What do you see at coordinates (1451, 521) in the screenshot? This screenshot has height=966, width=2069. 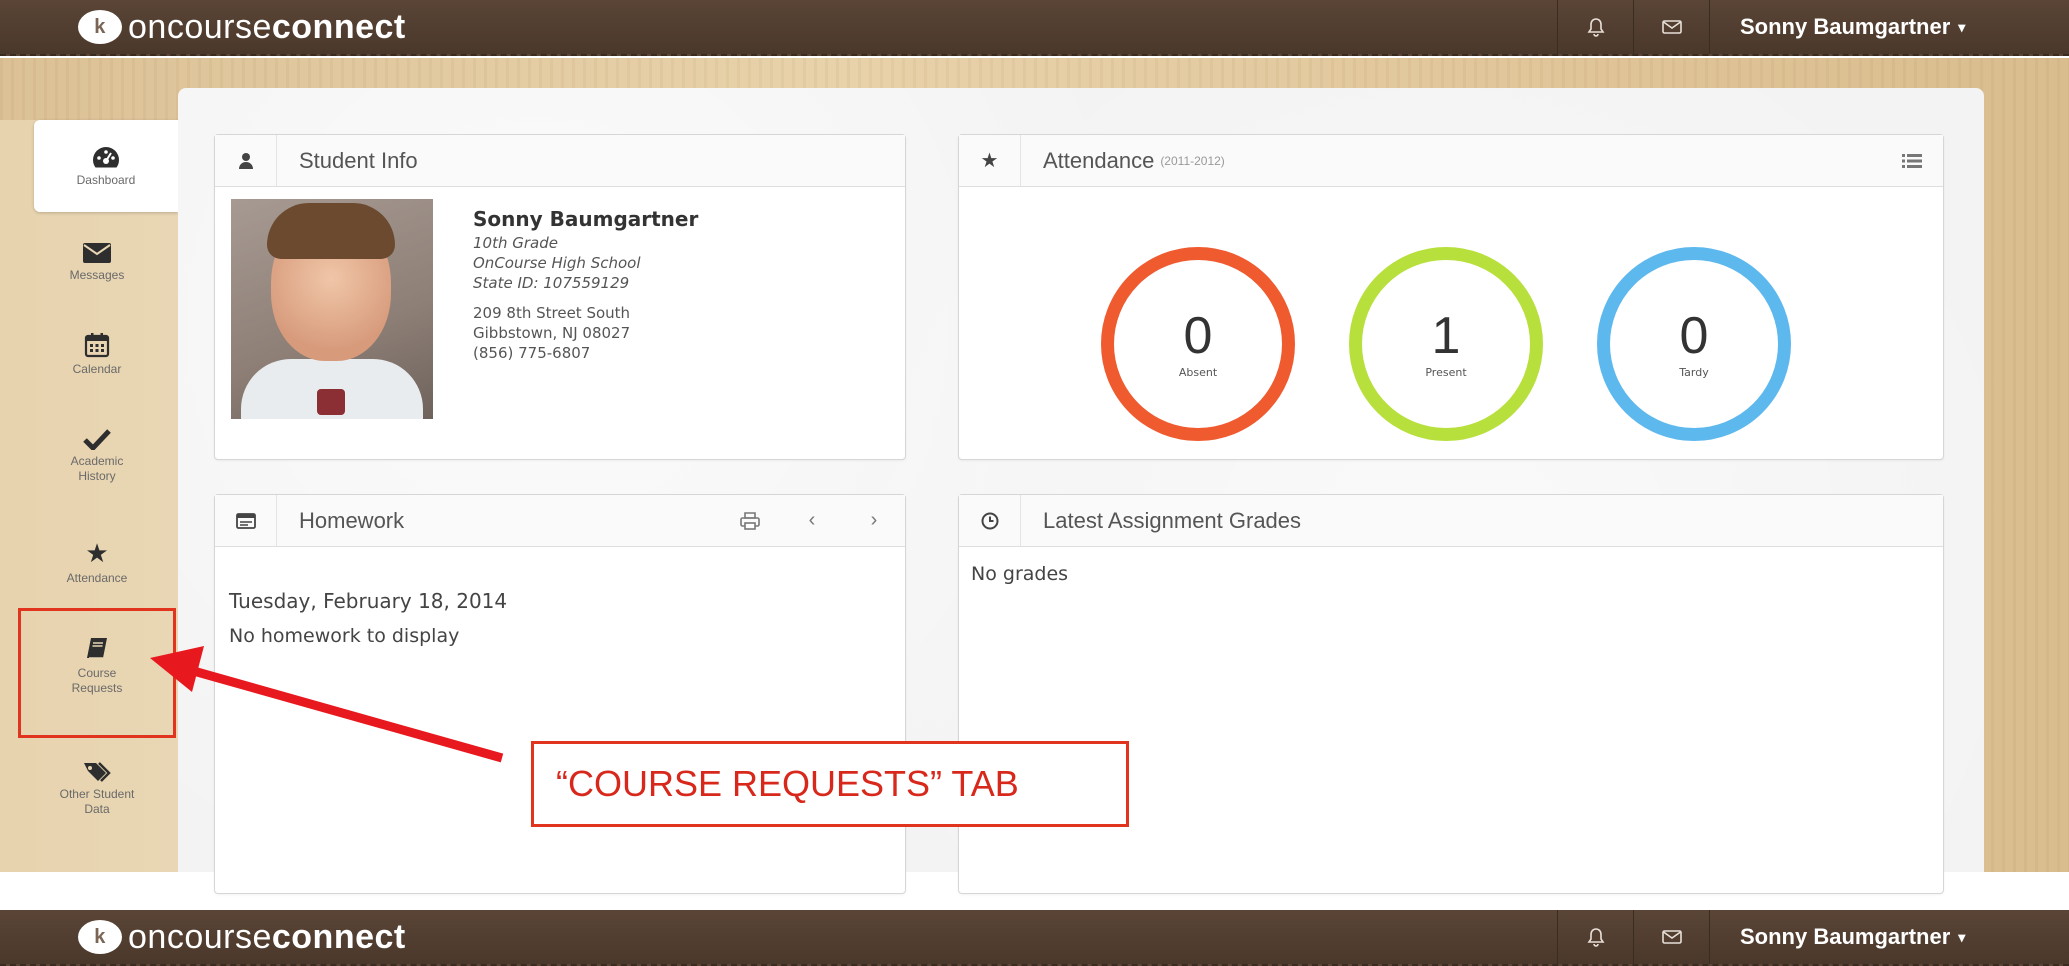 I see `panel-header: Latest Assignment Grades` at bounding box center [1451, 521].